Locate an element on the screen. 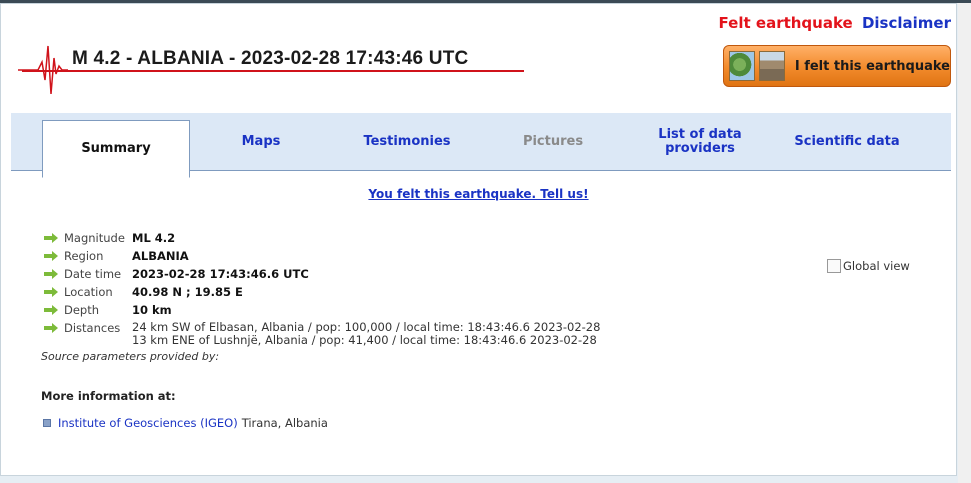  tab-maps: Maps is located at coordinates (261, 141).